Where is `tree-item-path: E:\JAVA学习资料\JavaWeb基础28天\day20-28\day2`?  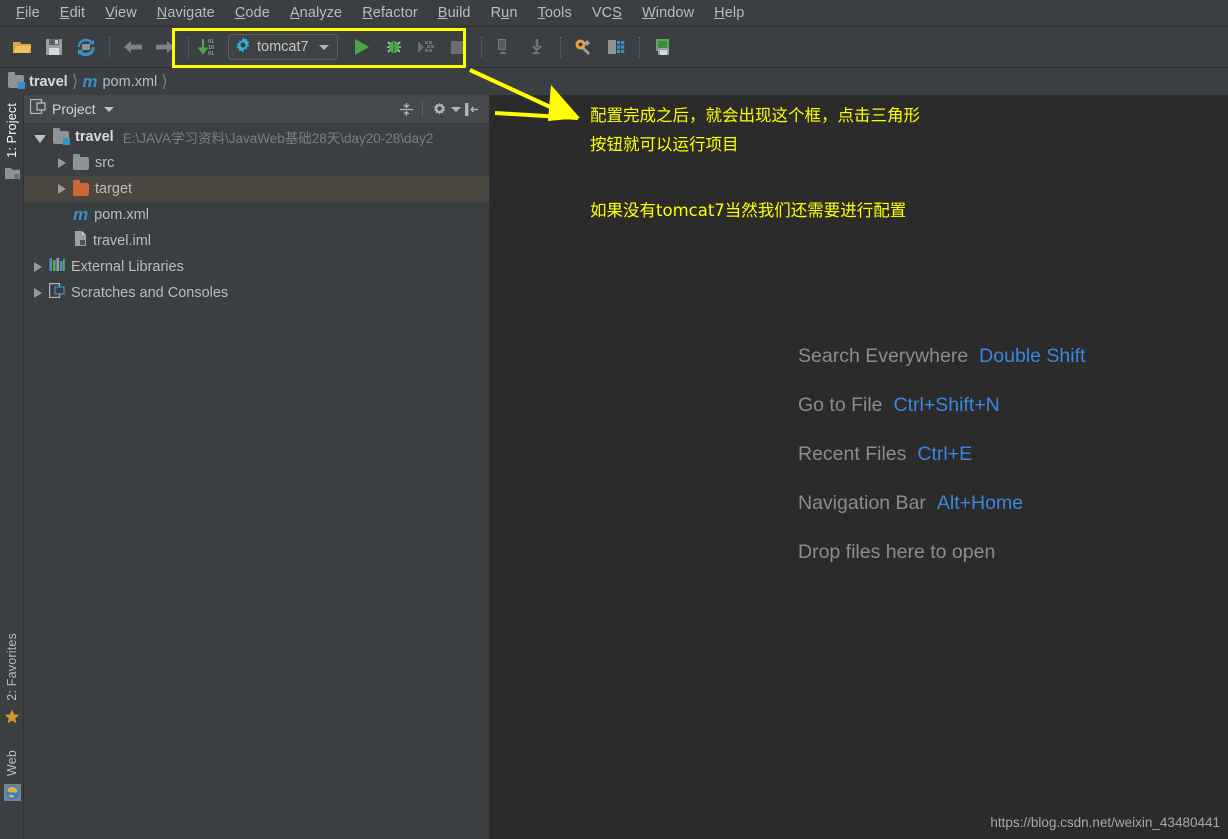
tree-item-path: E:\JAVA学习资料\JavaWeb基础28天\day20-28\day2 is located at coordinates (278, 138).